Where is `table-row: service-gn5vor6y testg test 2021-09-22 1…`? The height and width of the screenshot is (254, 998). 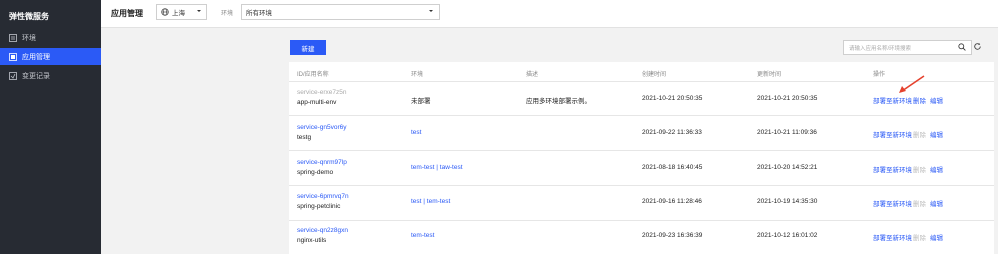
table-row: service-gn5vor6y testg test 2021-09-22 1… is located at coordinates (641, 133).